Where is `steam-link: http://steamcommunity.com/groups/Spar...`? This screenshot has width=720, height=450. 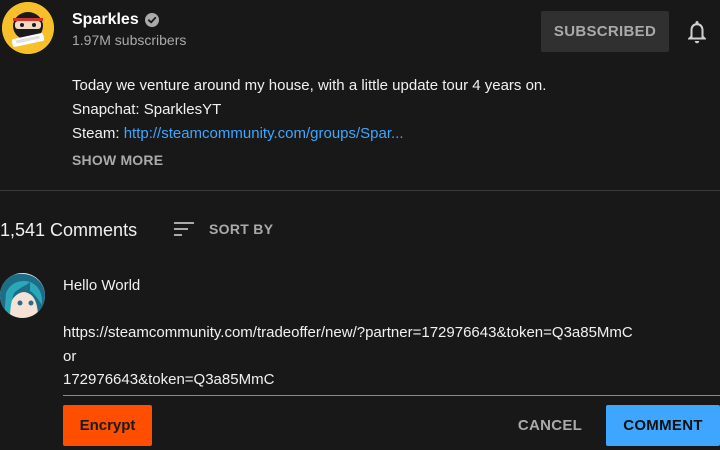
steam-link: http://steamcommunity.com/groups/Spar... is located at coordinates (264, 133).